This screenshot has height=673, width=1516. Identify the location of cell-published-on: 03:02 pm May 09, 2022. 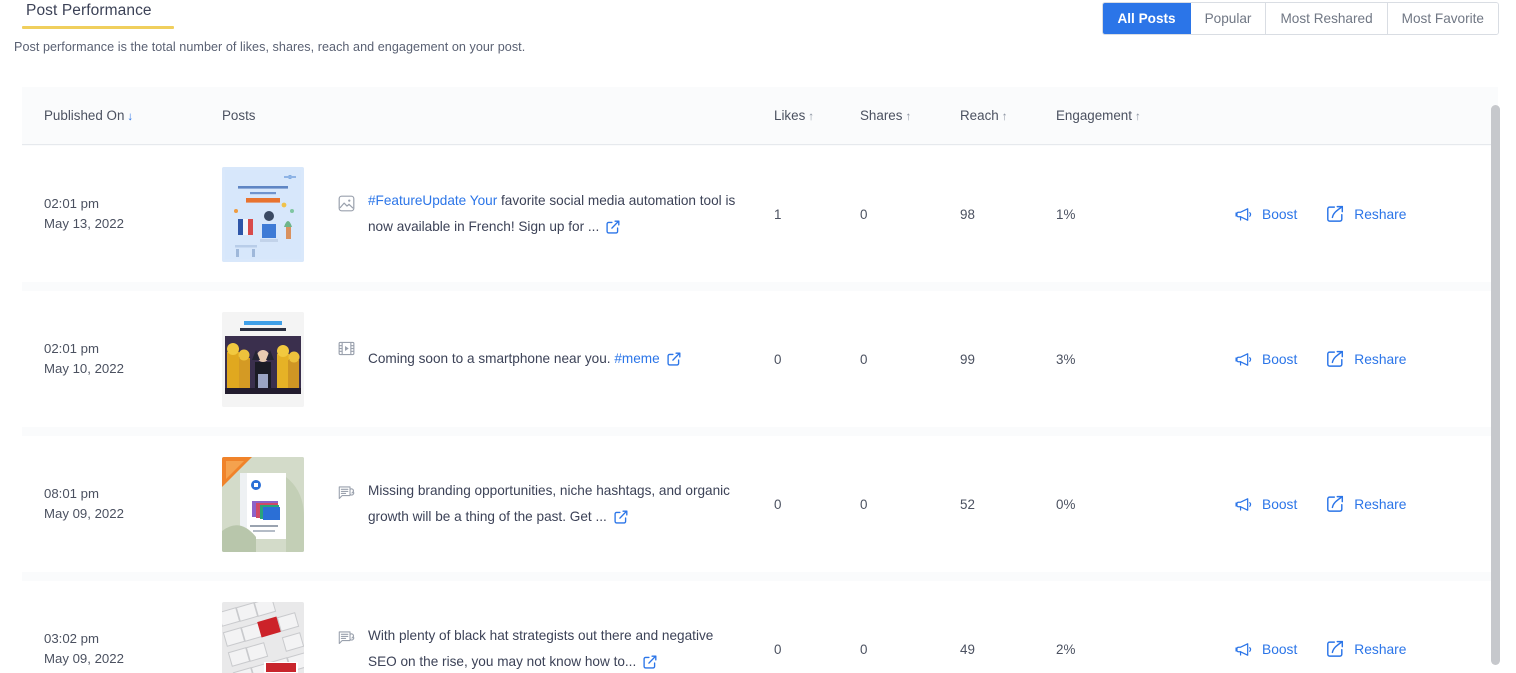
(133, 649).